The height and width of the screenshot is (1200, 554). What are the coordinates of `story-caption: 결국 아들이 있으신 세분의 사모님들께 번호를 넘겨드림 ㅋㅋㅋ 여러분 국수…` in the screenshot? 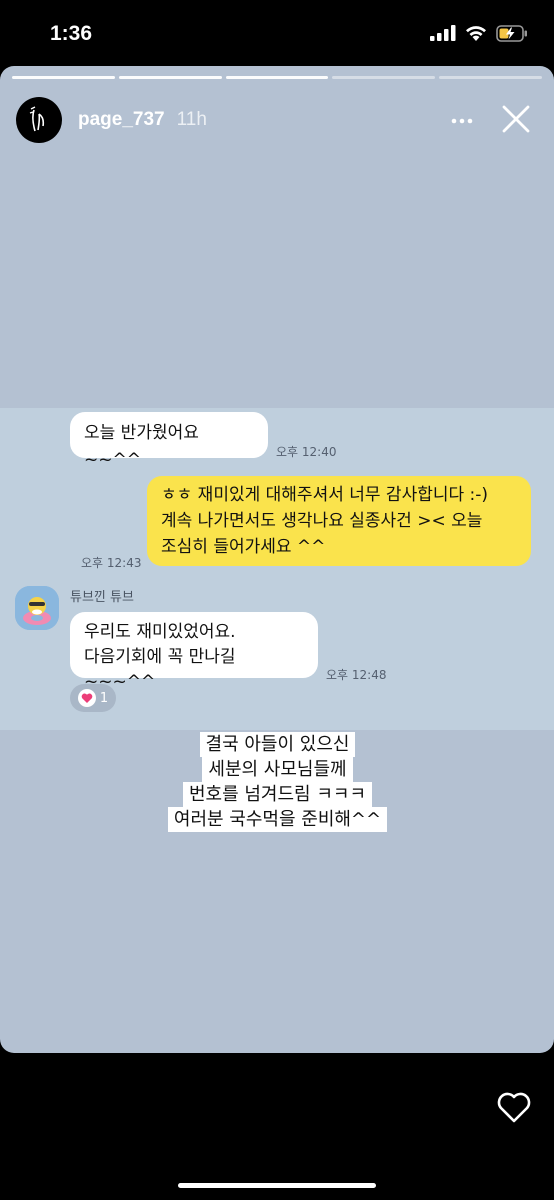 It's located at (277, 782).